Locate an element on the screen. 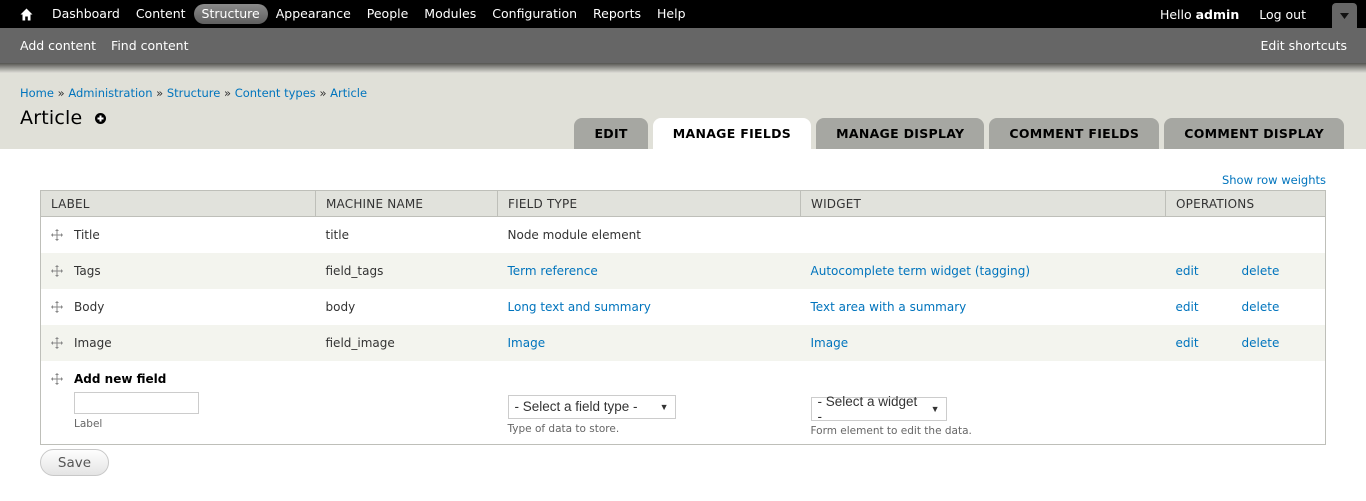 This screenshot has height=501, width=1366. page-title: Article is located at coordinates (51, 118).